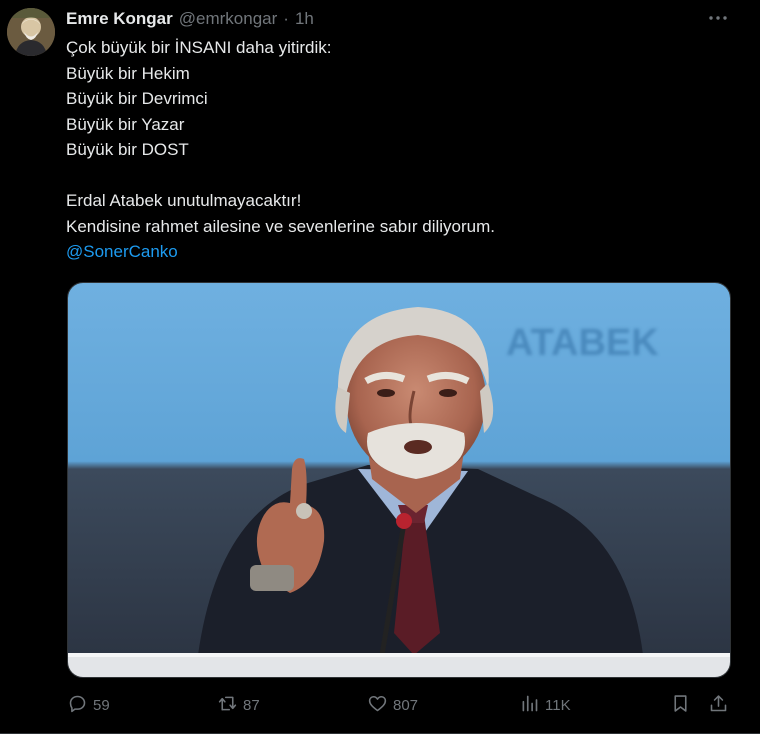 Image resolution: width=760 pixels, height=734 pixels. I want to click on reply-count: 59, so click(101, 705).